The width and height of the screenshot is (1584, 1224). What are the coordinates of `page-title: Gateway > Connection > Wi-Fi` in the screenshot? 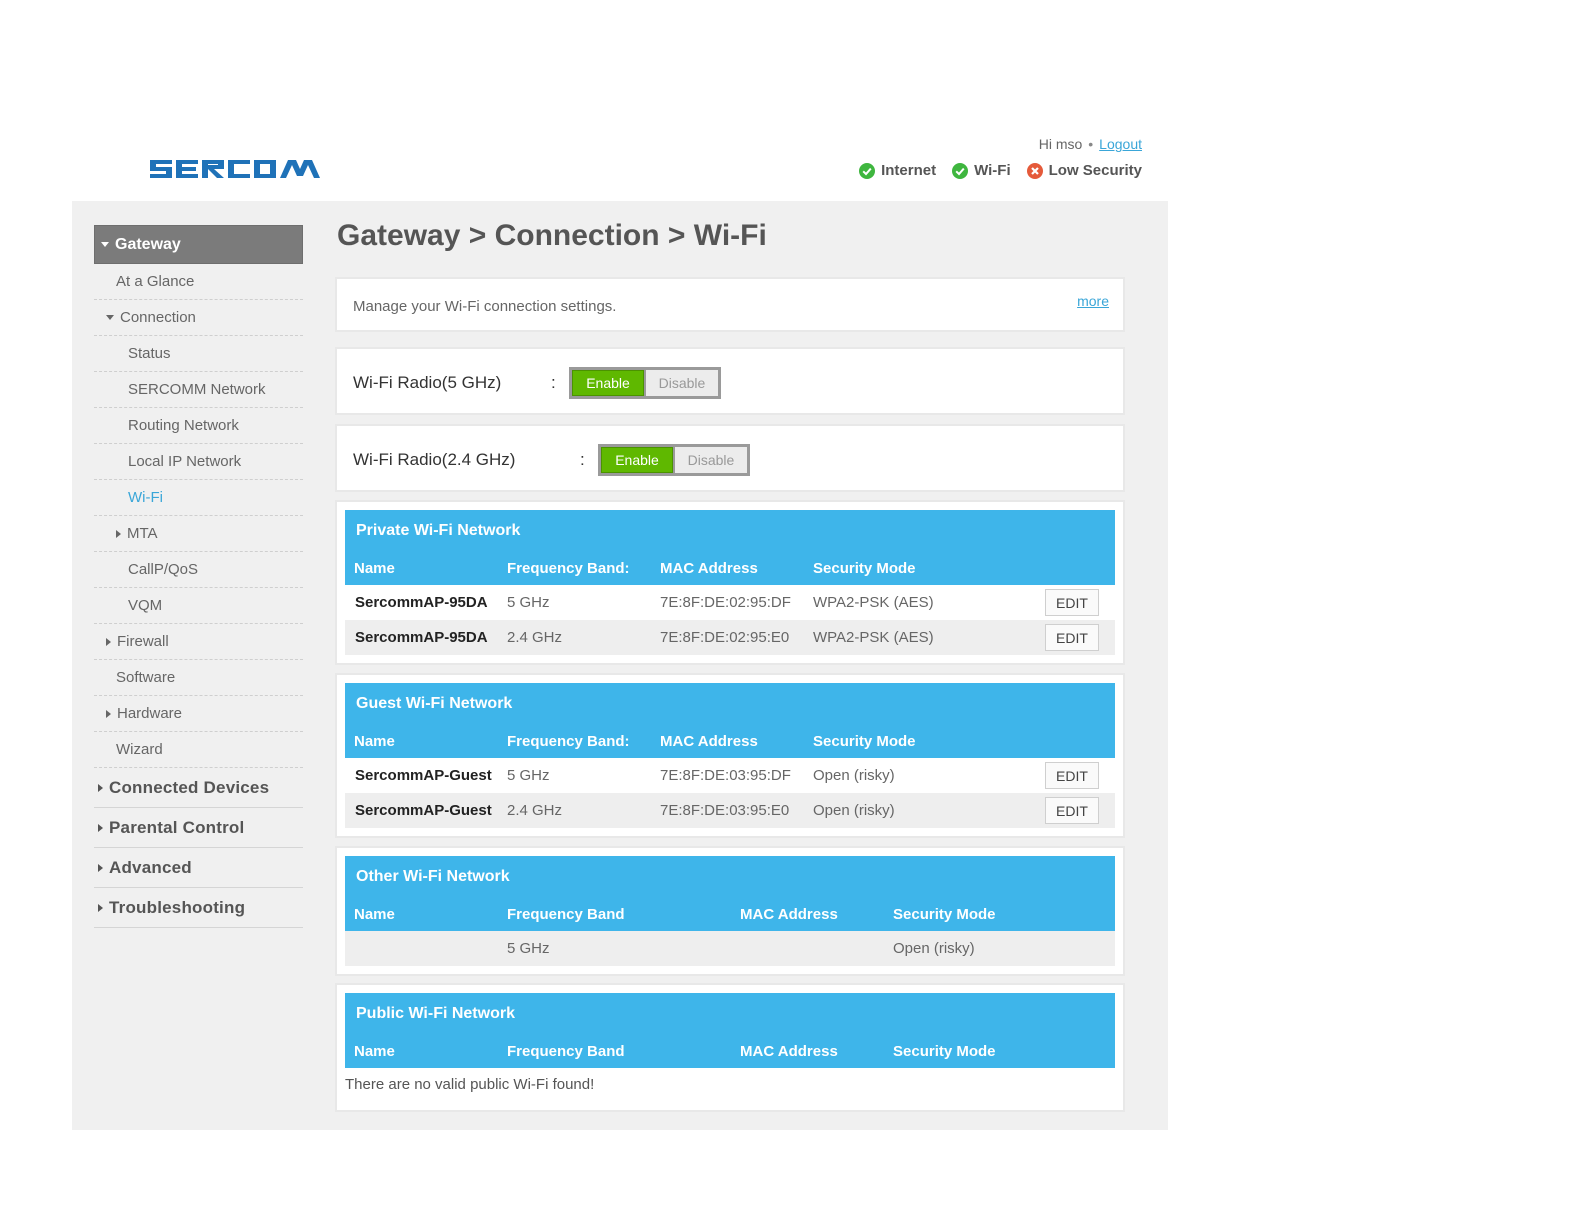 It's located at (552, 235).